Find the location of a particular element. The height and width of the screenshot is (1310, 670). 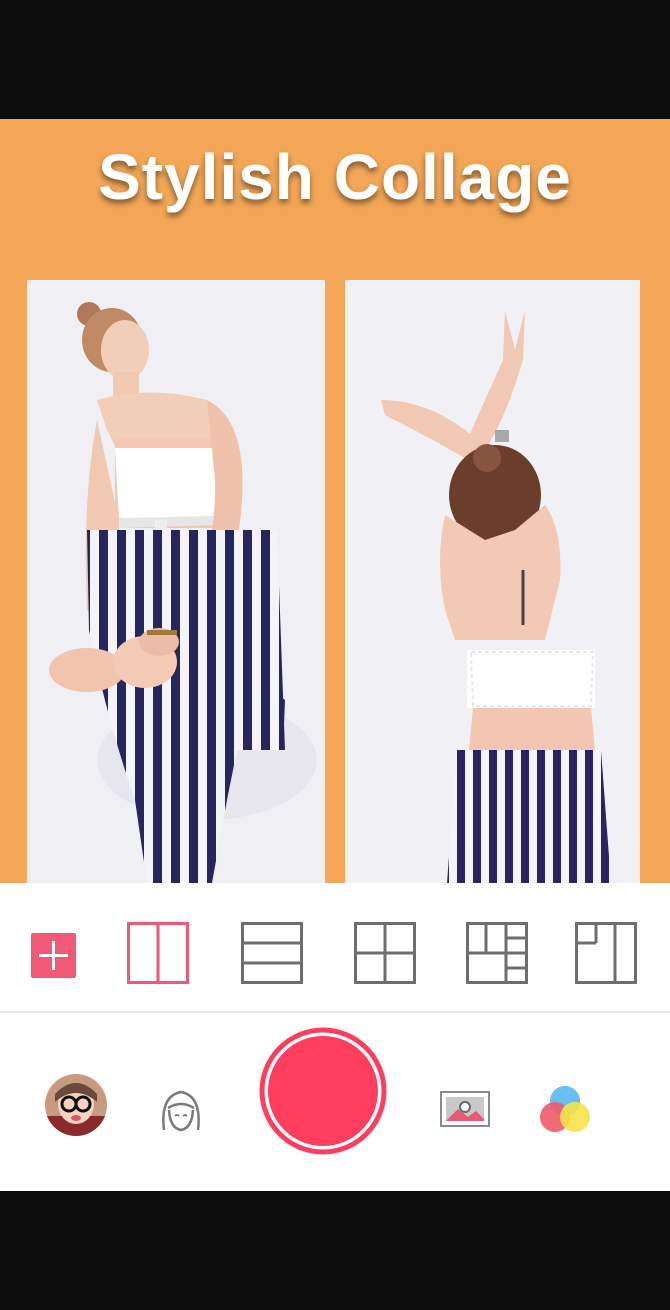

layout-two-columns-button is located at coordinates (158, 953).